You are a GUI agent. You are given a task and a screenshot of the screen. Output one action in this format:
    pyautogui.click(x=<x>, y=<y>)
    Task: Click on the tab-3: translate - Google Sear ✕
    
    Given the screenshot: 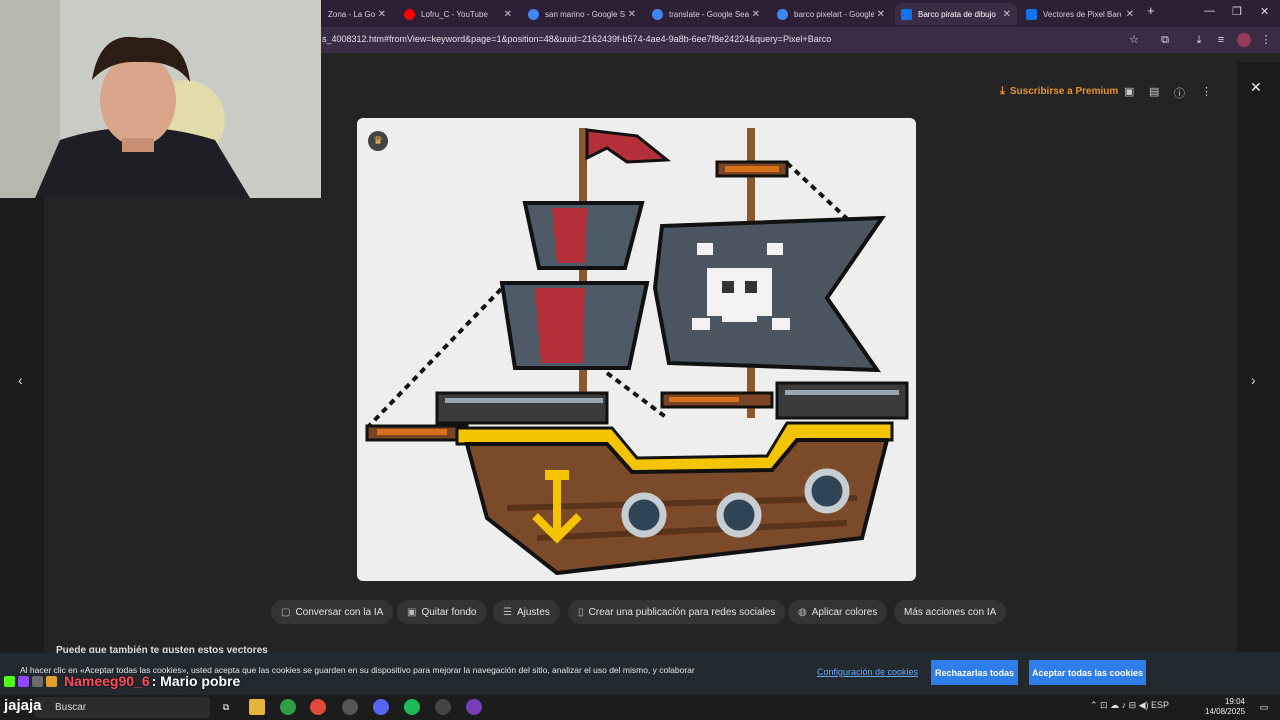 What is the action you would take?
    pyautogui.click(x=706, y=14)
    